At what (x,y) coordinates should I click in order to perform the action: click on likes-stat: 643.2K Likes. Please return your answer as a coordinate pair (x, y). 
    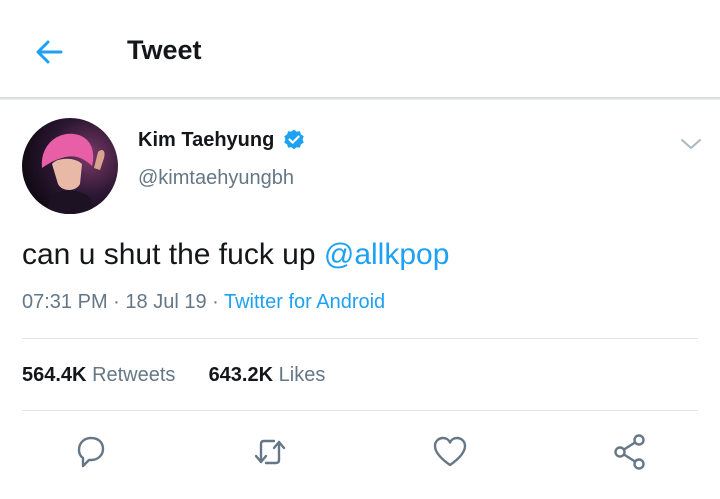
    Looking at the image, I should click on (267, 375).